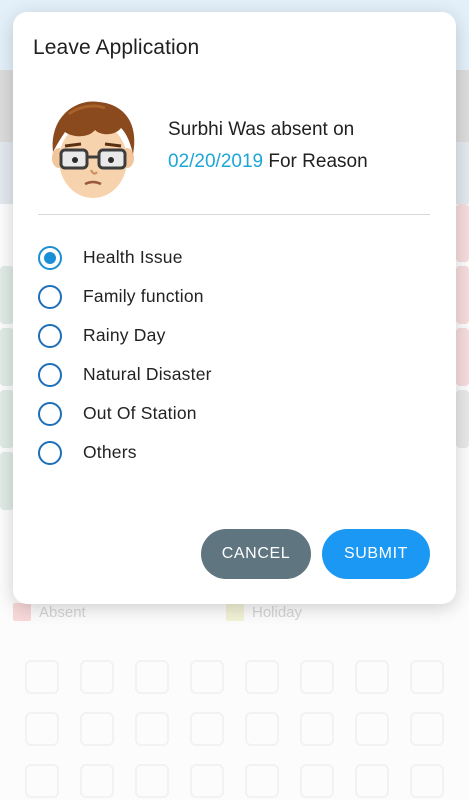  I want to click on reason-option-rainy-day: Rainy Day, so click(228, 335).